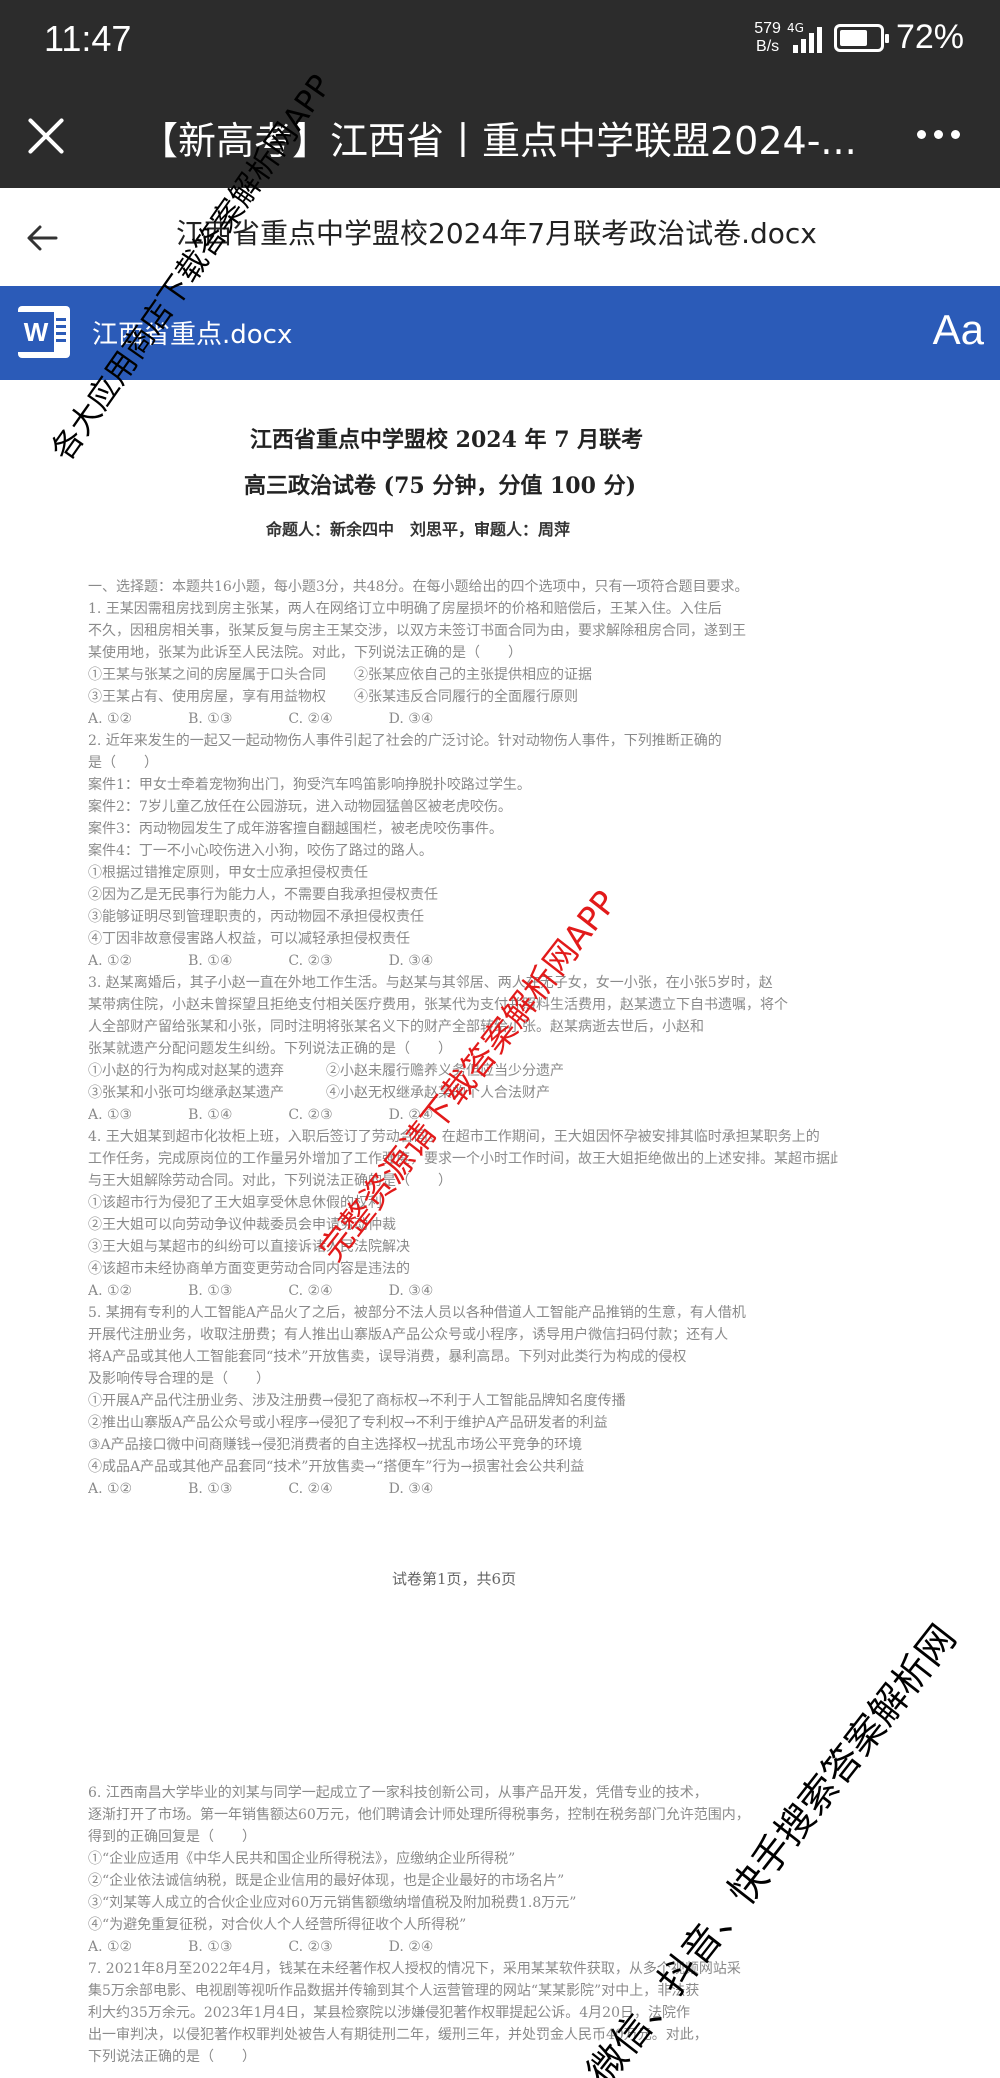 The image size is (1000, 2078). Describe the element at coordinates (260, 851) in the screenshot. I see `document-line: 案件4：丁一不小心咬伤进入小狗，咬伤了路过的路人。` at that location.